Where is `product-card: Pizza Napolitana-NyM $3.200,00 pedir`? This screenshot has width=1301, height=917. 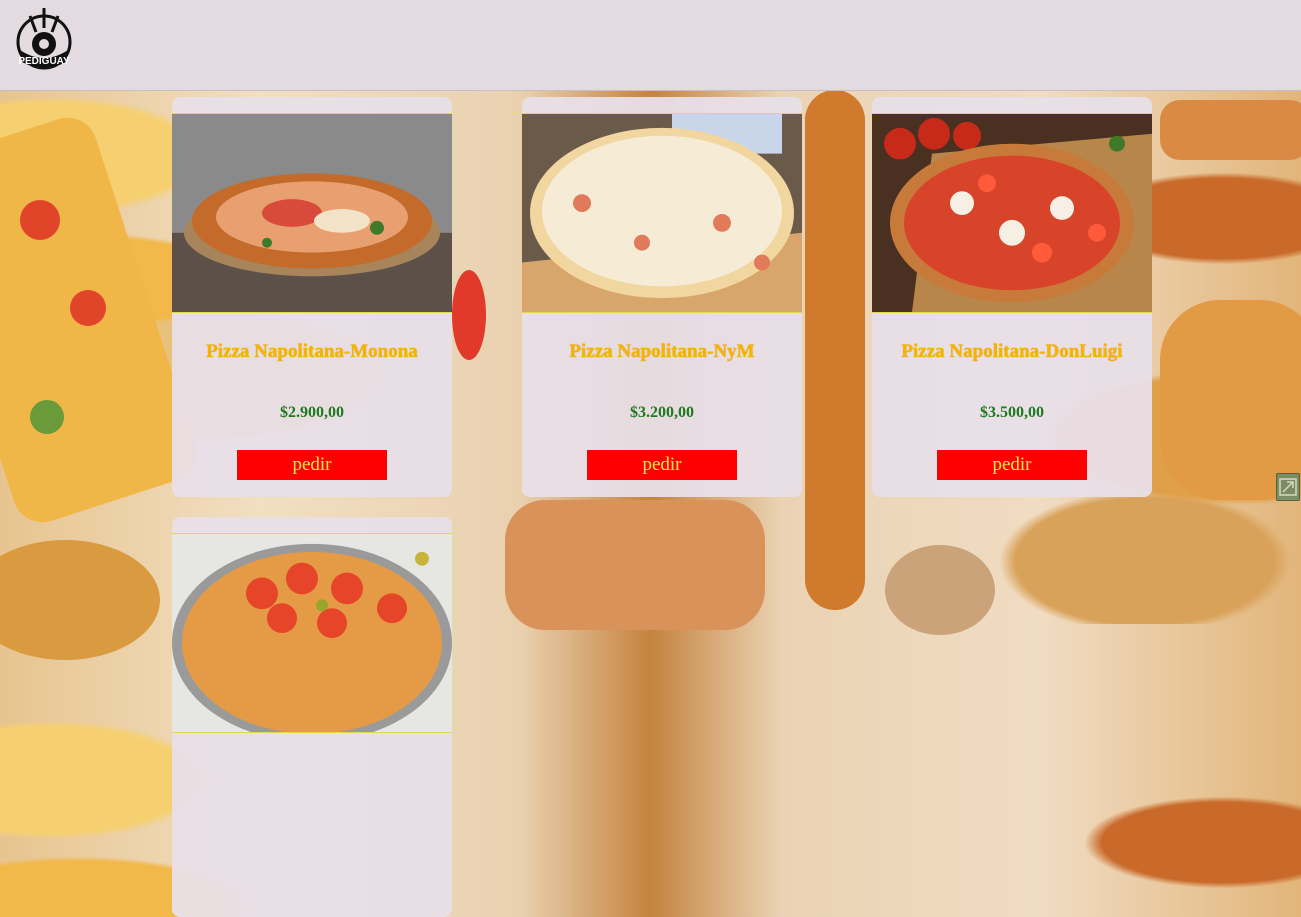
product-card: Pizza Napolitana-NyM $3.200,00 pedir is located at coordinates (662, 297).